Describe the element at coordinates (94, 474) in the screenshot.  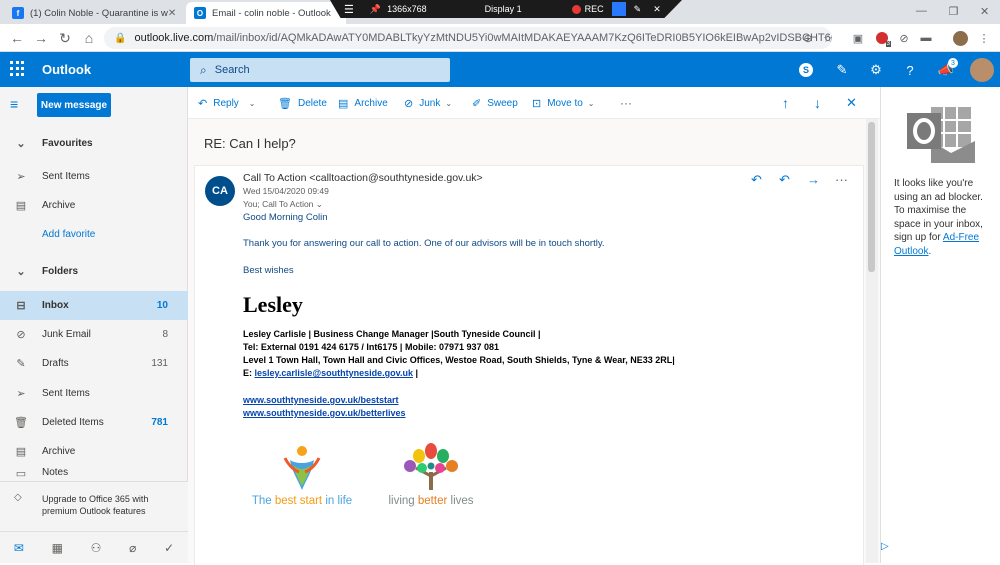
I see `folder-notes: ▭ Notes` at that location.